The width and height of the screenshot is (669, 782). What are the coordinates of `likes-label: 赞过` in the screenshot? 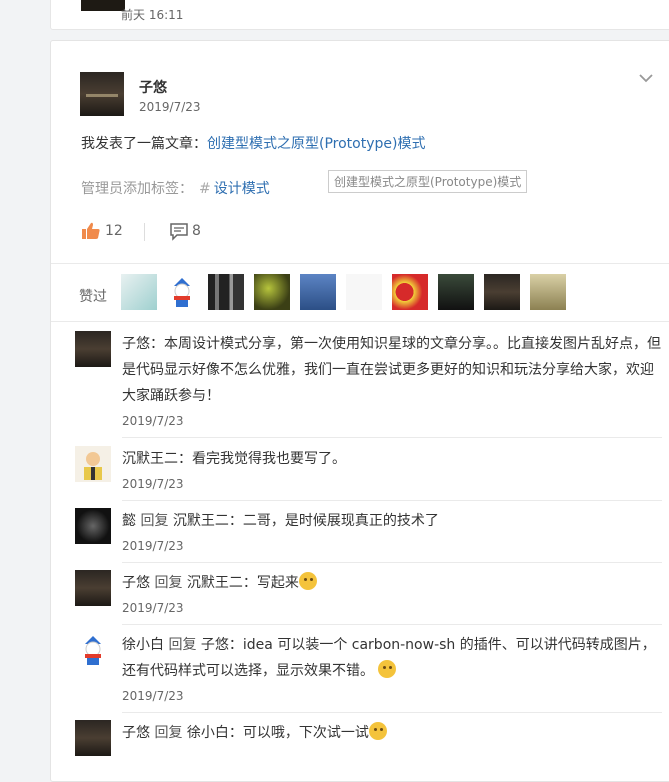 It's located at (93, 297).